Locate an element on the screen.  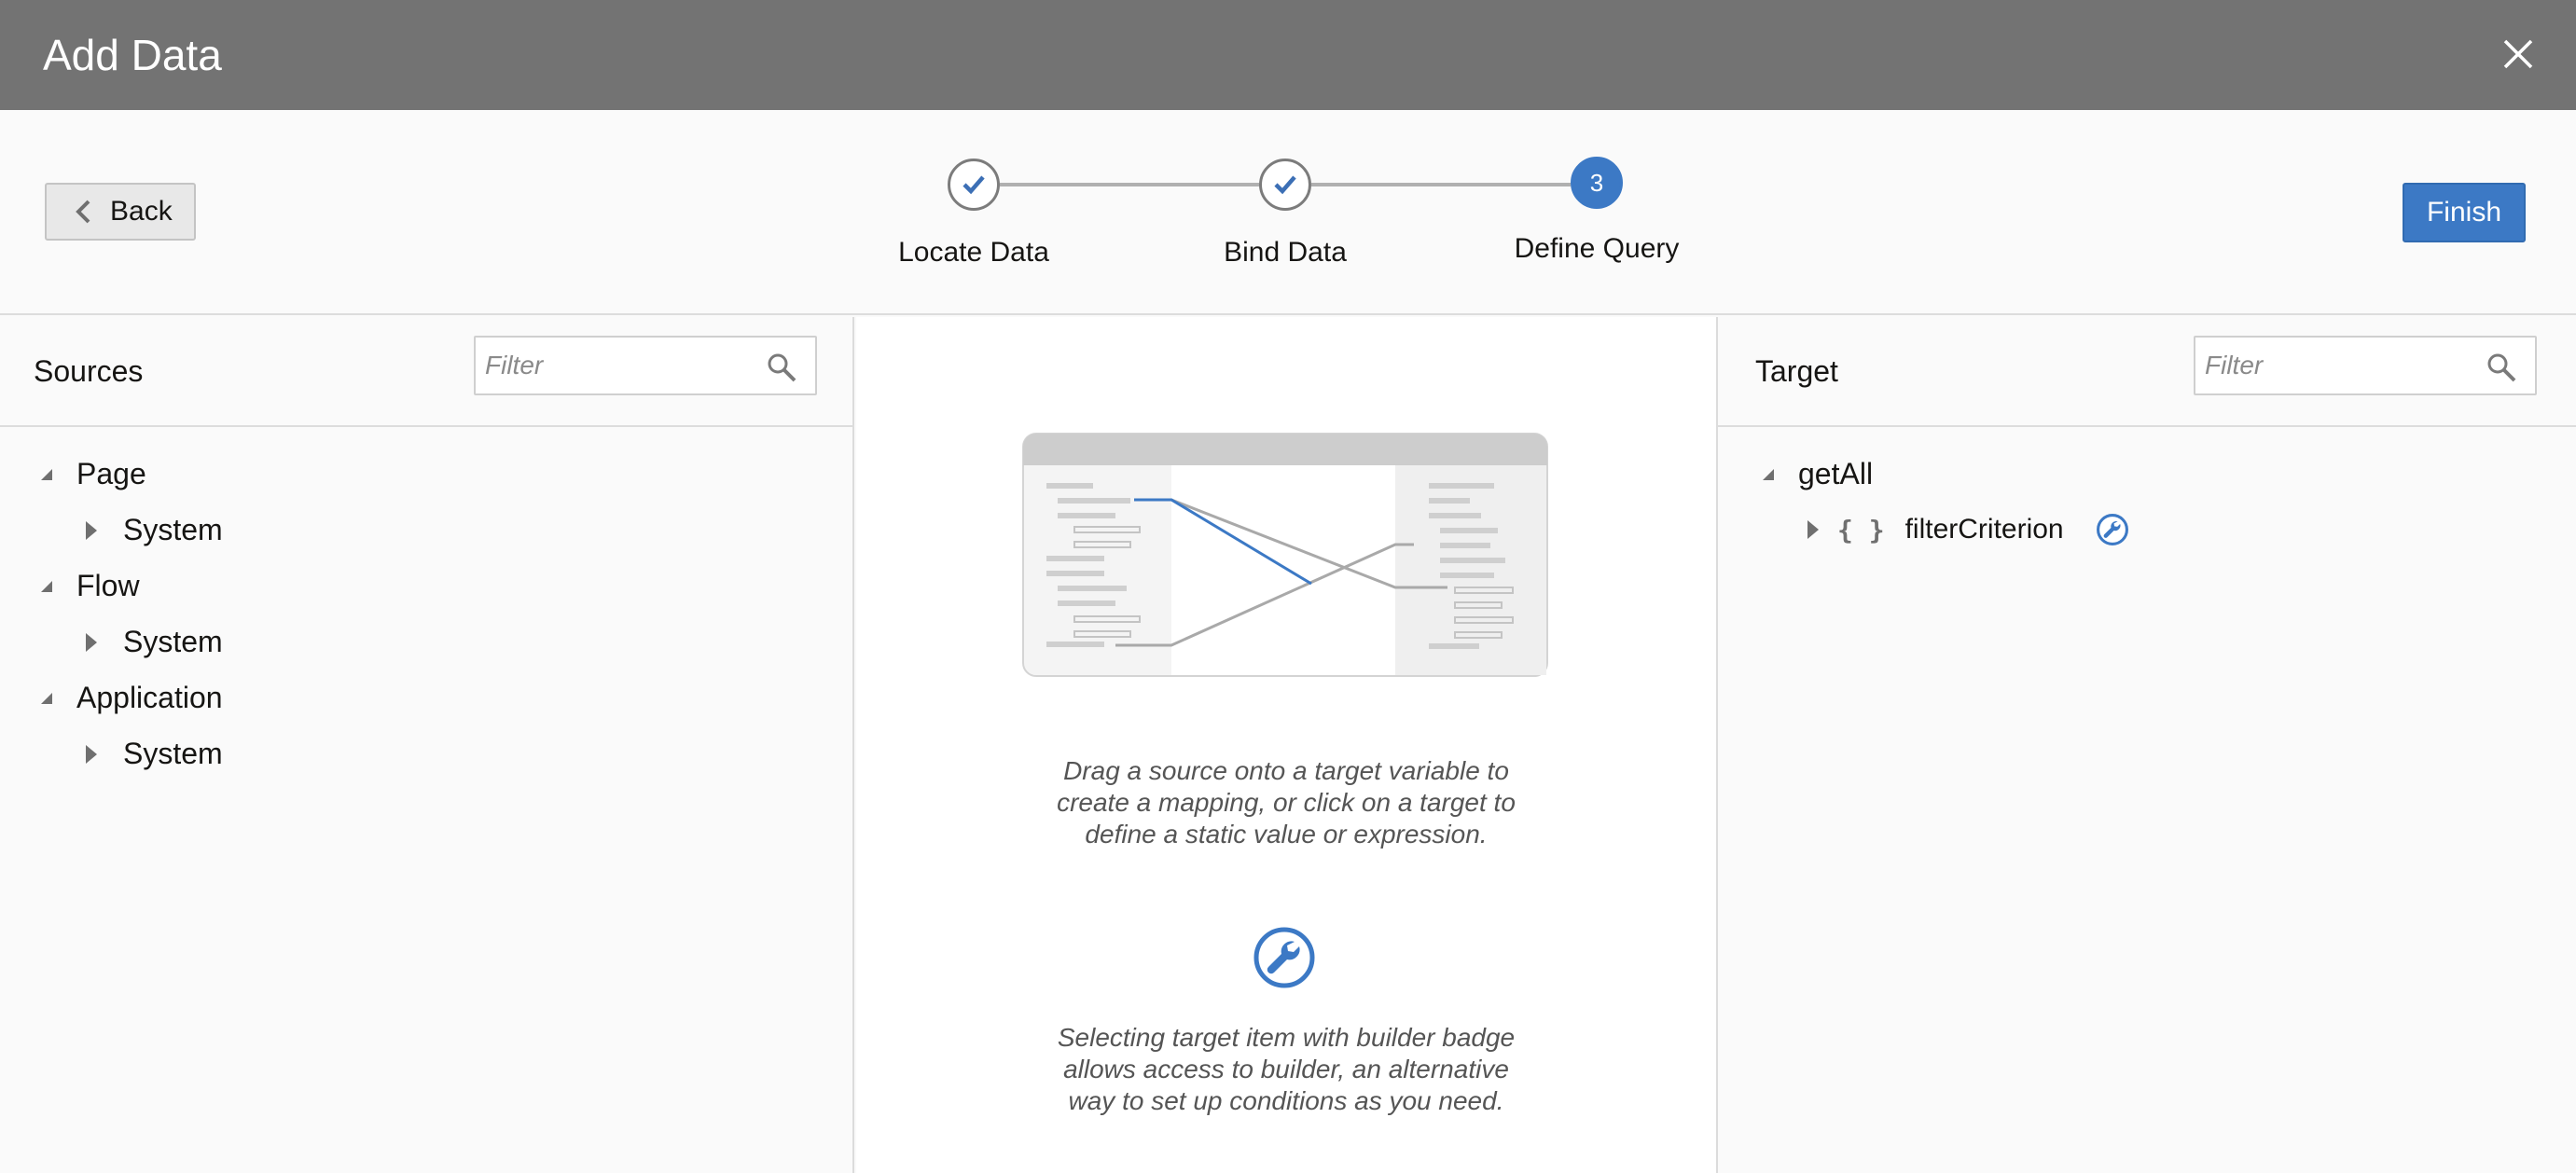
tree-node-label: Flow is located at coordinates (108, 586).